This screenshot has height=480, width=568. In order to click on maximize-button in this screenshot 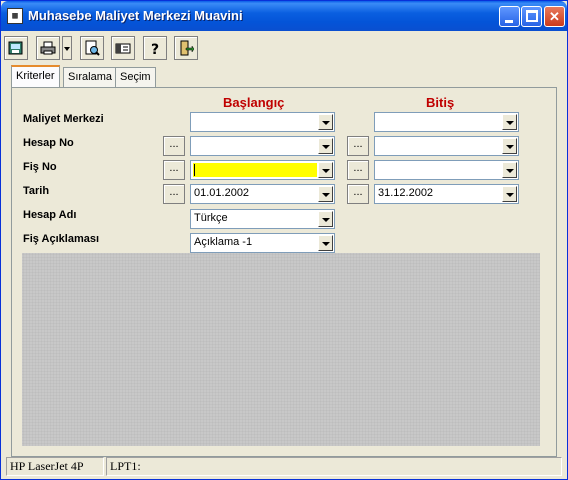, I will do `click(531, 16)`.